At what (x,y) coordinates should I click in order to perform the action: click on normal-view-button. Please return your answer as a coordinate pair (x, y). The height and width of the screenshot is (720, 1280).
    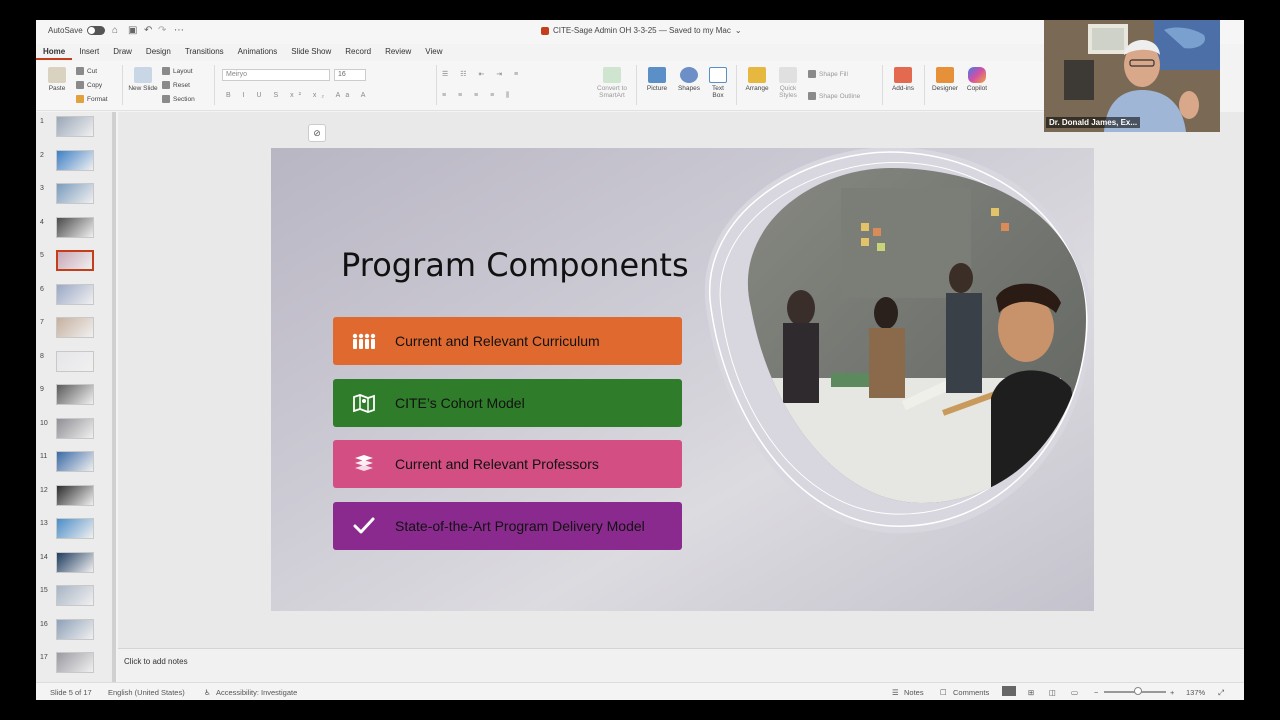
    Looking at the image, I should click on (1009, 691).